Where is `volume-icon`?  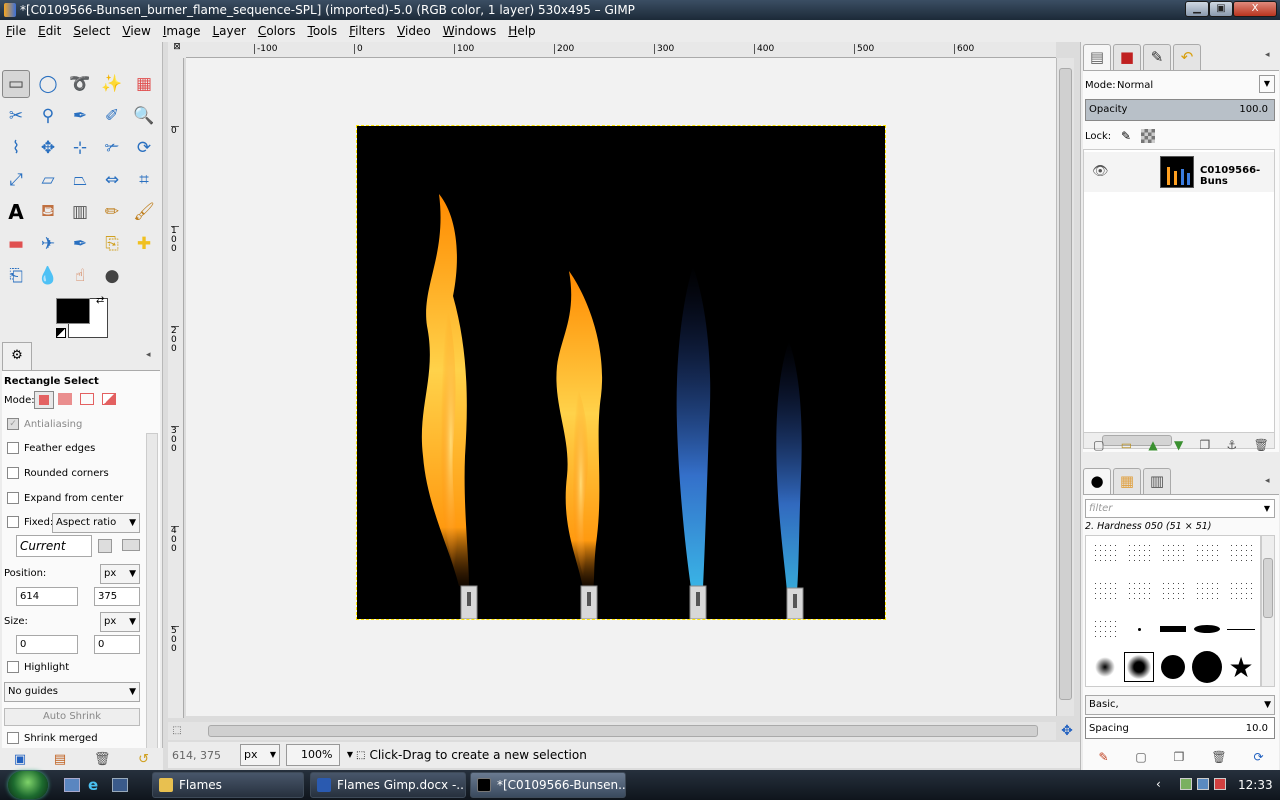
volume-icon is located at coordinates (1220, 784).